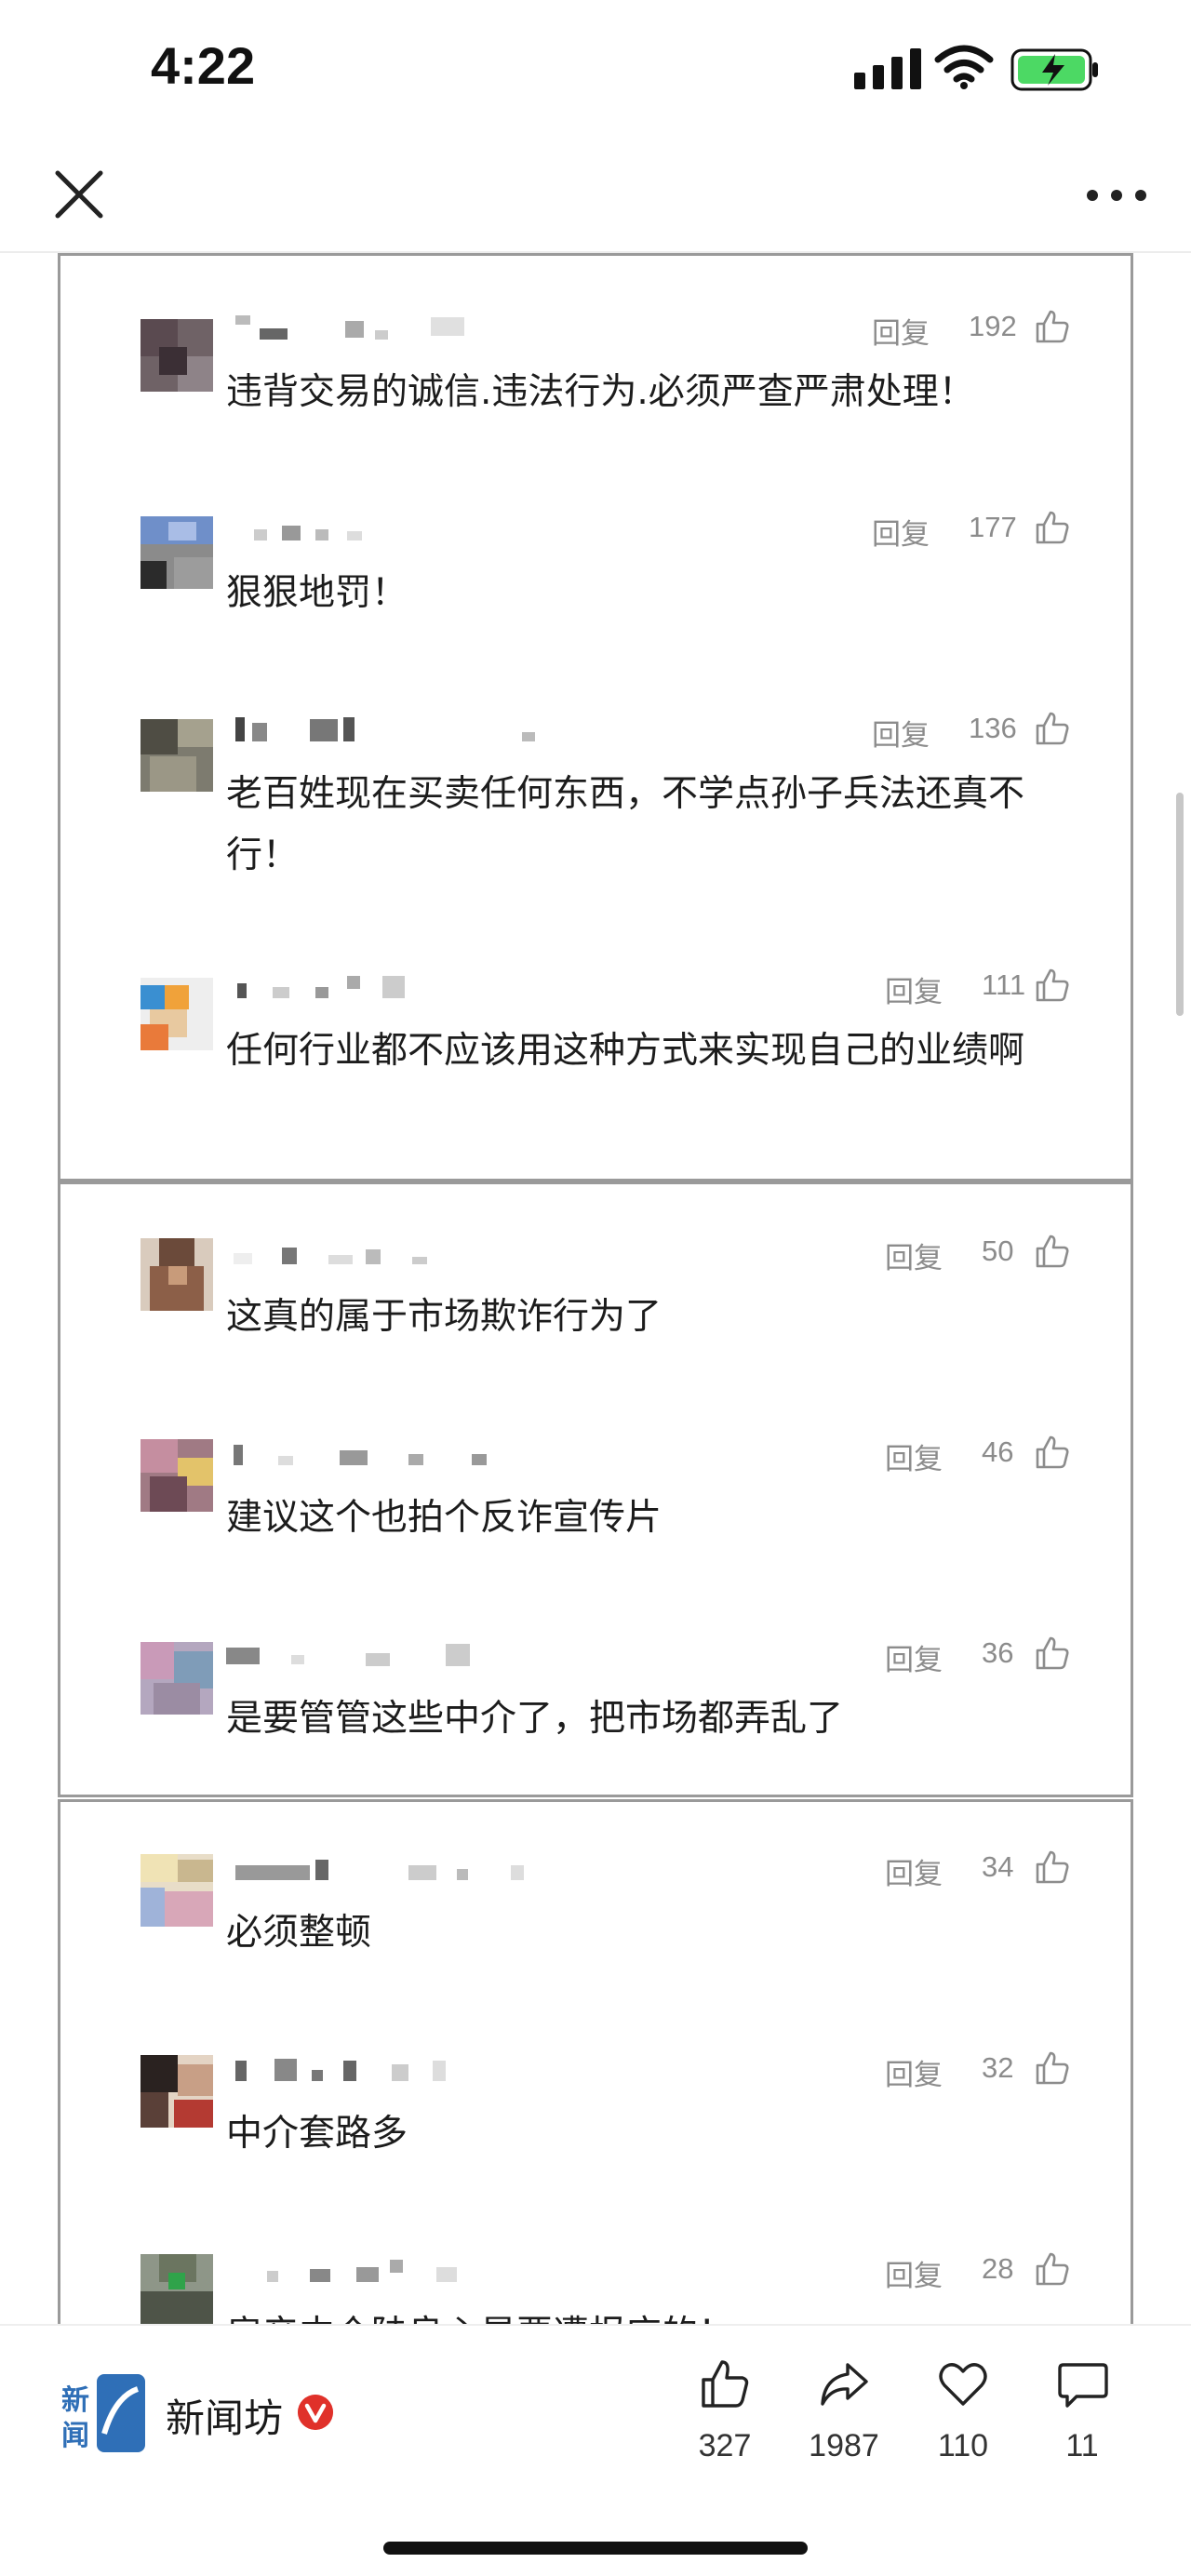 This screenshot has width=1191, height=2576. Describe the element at coordinates (887, 68) in the screenshot. I see `cellular-signal-icon` at that location.